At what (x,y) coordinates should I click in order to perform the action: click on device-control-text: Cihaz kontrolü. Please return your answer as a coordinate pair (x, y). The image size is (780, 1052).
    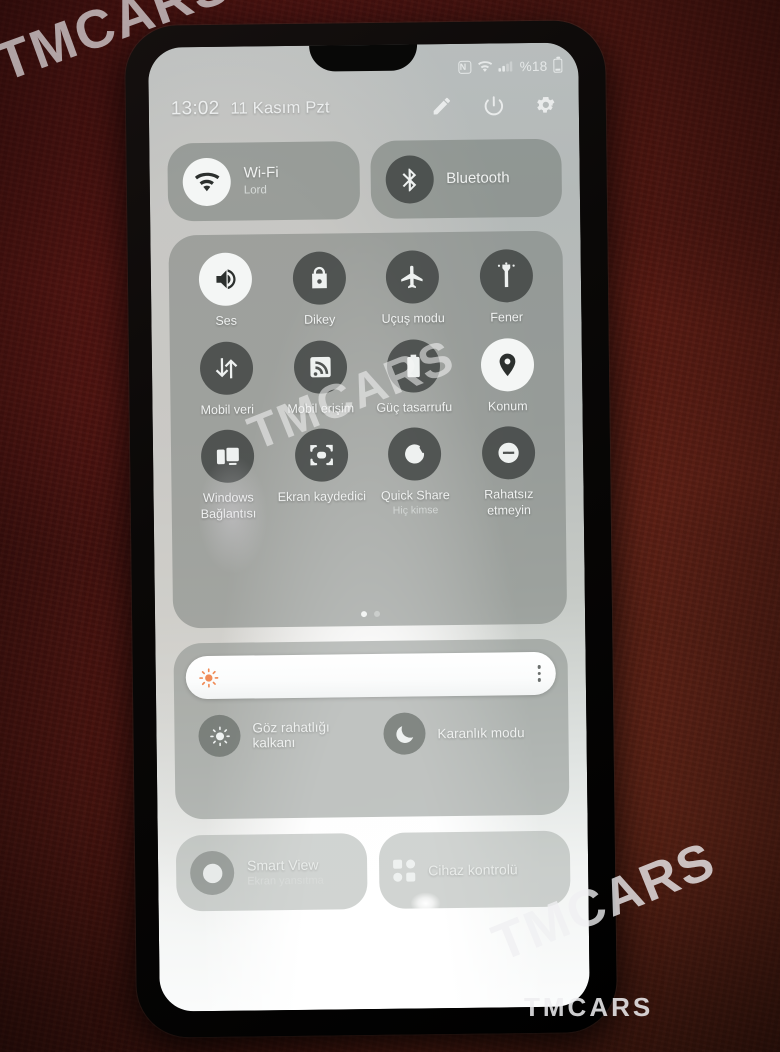
    Looking at the image, I should click on (473, 869).